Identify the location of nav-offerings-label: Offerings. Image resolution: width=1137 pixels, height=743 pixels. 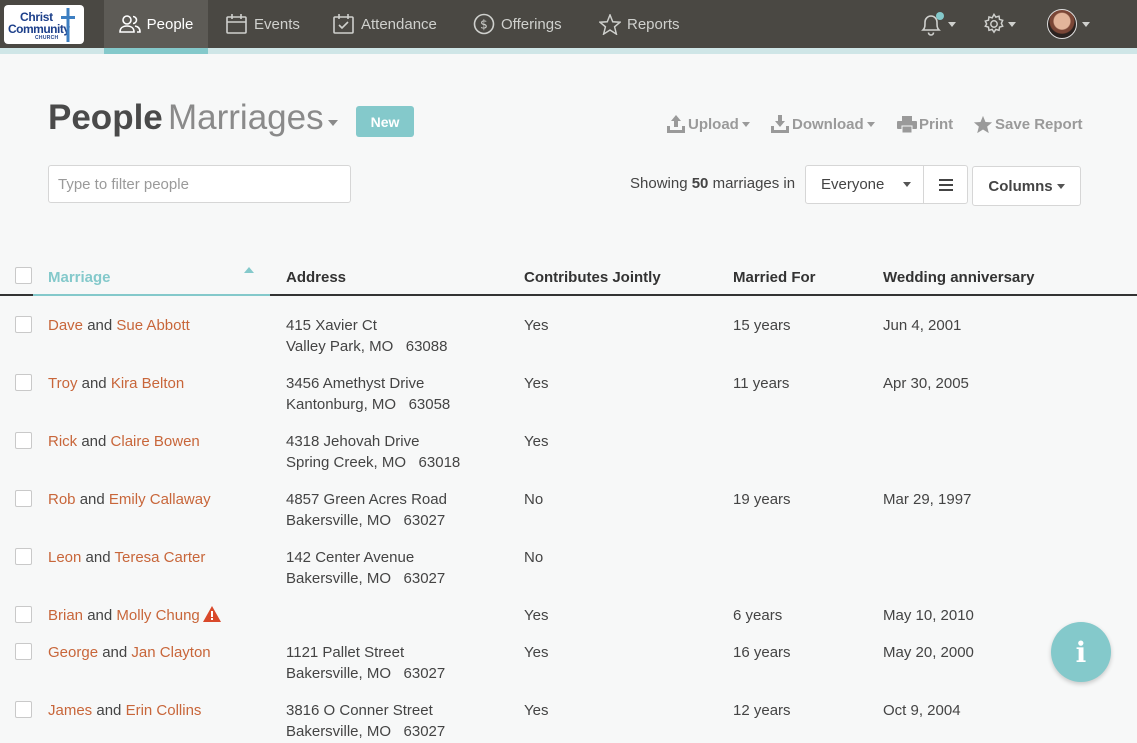
(531, 24).